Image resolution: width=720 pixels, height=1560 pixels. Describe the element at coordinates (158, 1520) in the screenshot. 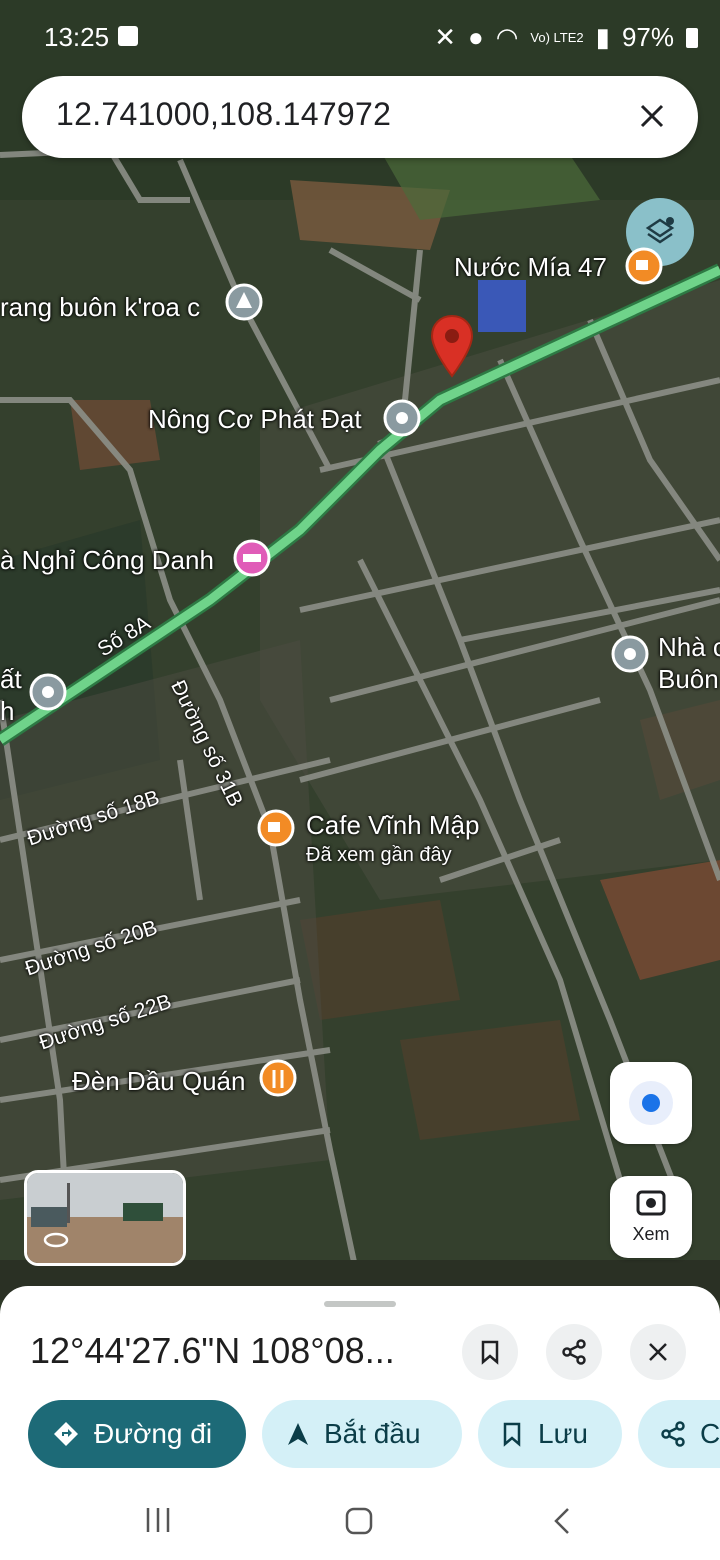

I see `recent-apps-icon` at that location.